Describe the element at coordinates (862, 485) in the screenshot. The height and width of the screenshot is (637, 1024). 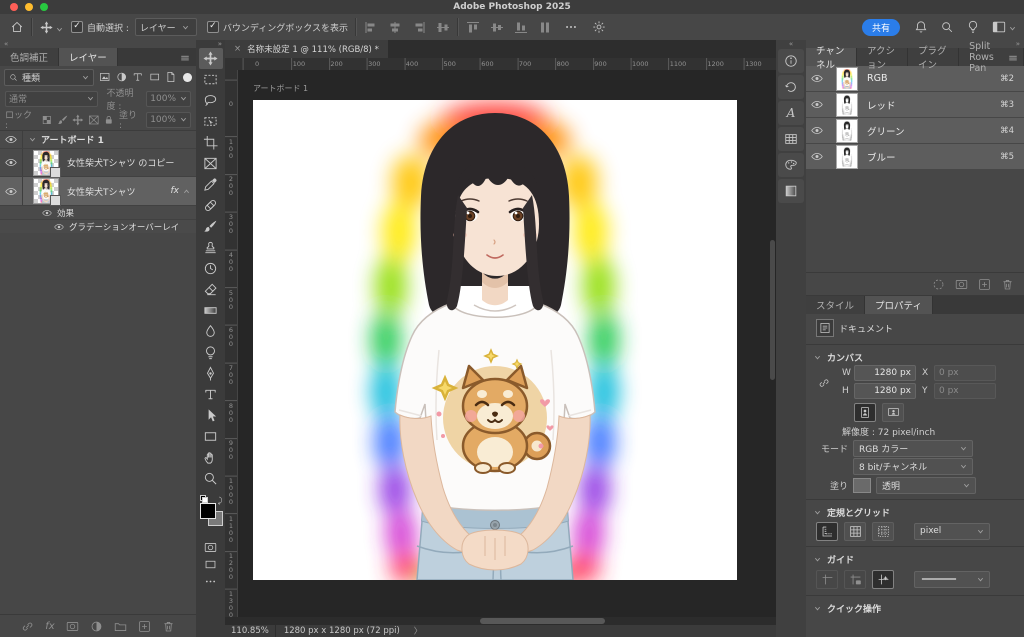
I see `fill-color-swatch` at that location.